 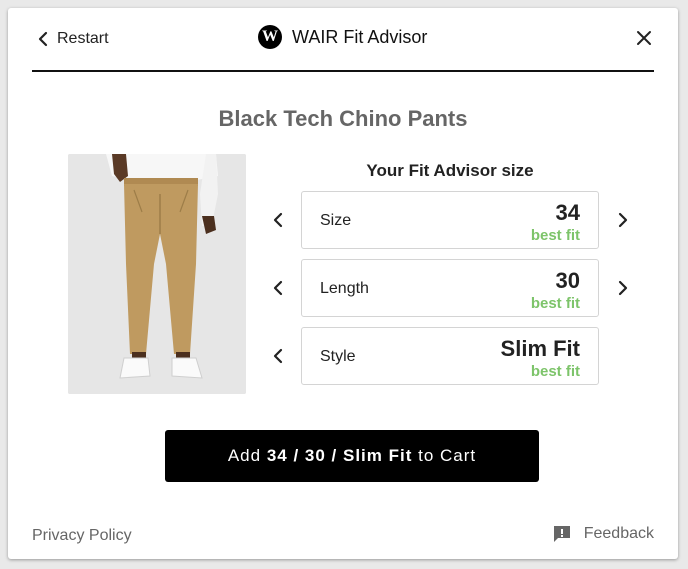 What do you see at coordinates (277, 455) in the screenshot?
I see `cart-size: 34` at bounding box center [277, 455].